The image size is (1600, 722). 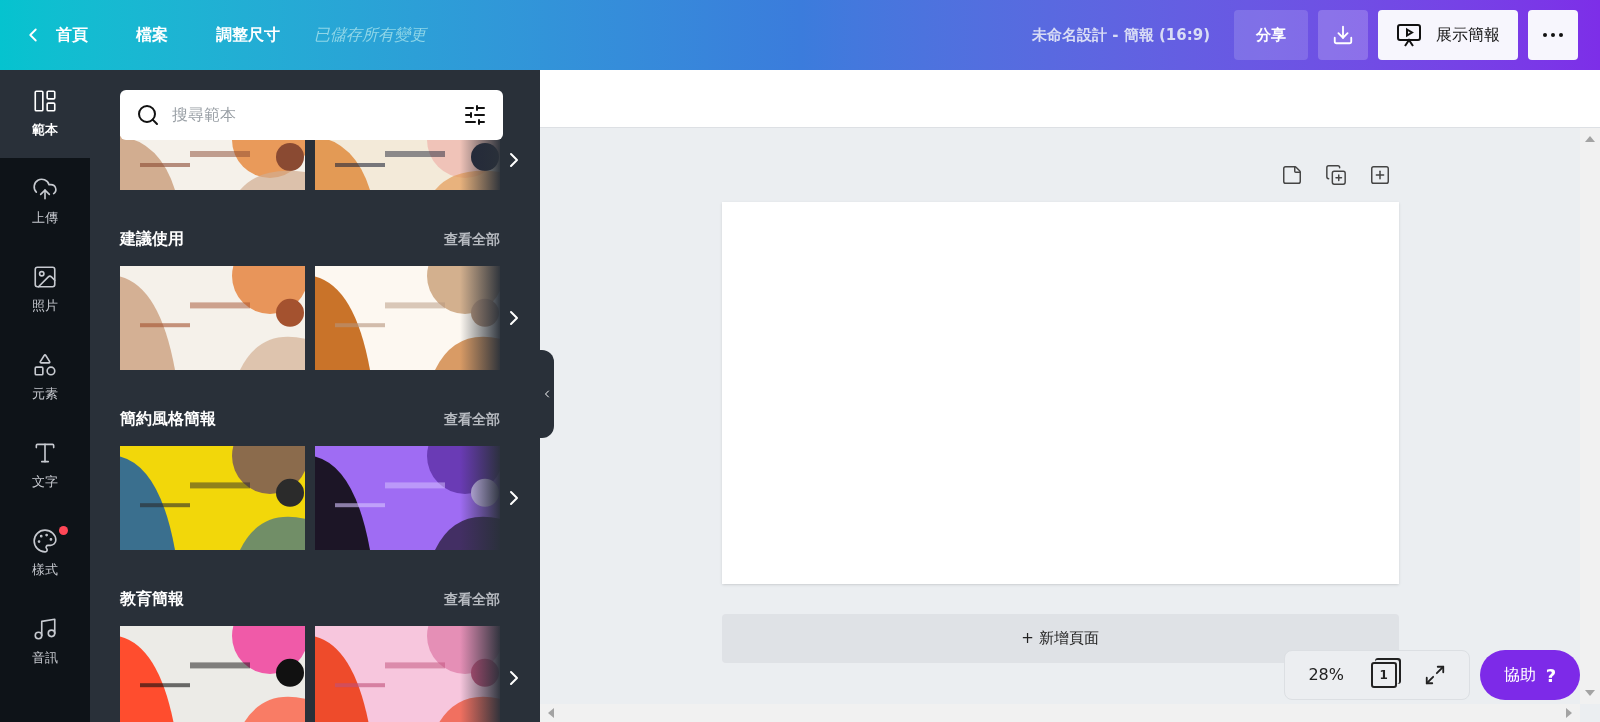 What do you see at coordinates (1379, 175) in the screenshot?
I see `add-page-icon` at bounding box center [1379, 175].